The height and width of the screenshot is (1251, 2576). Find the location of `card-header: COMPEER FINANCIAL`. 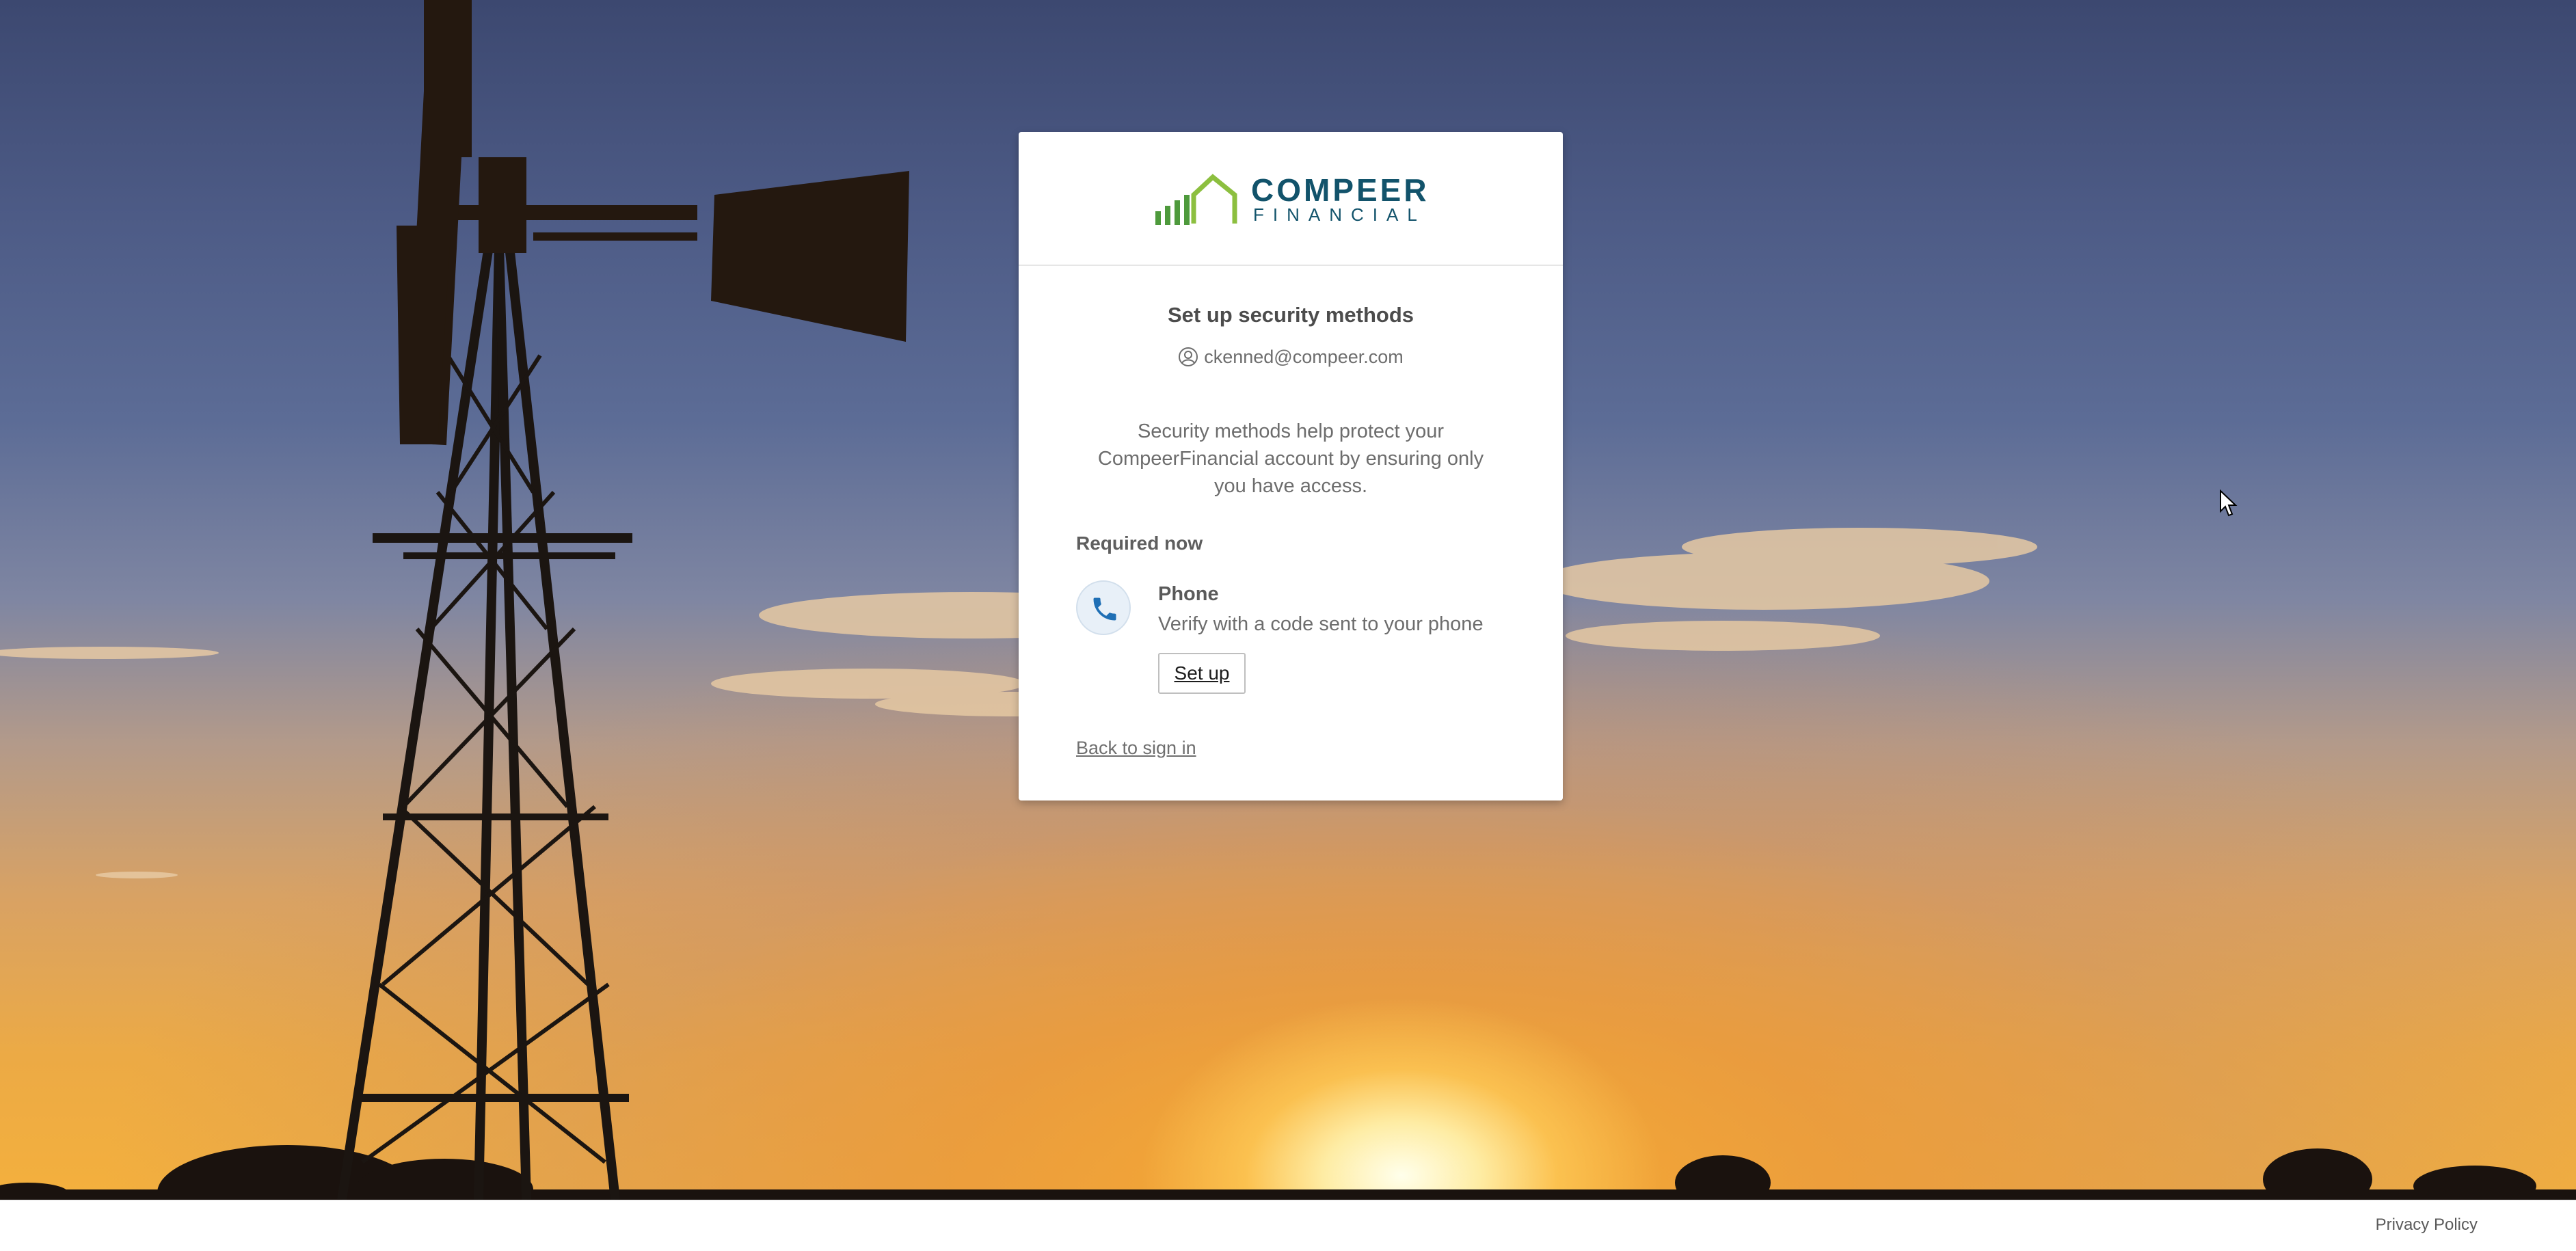

card-header: COMPEER FINANCIAL is located at coordinates (1291, 199).